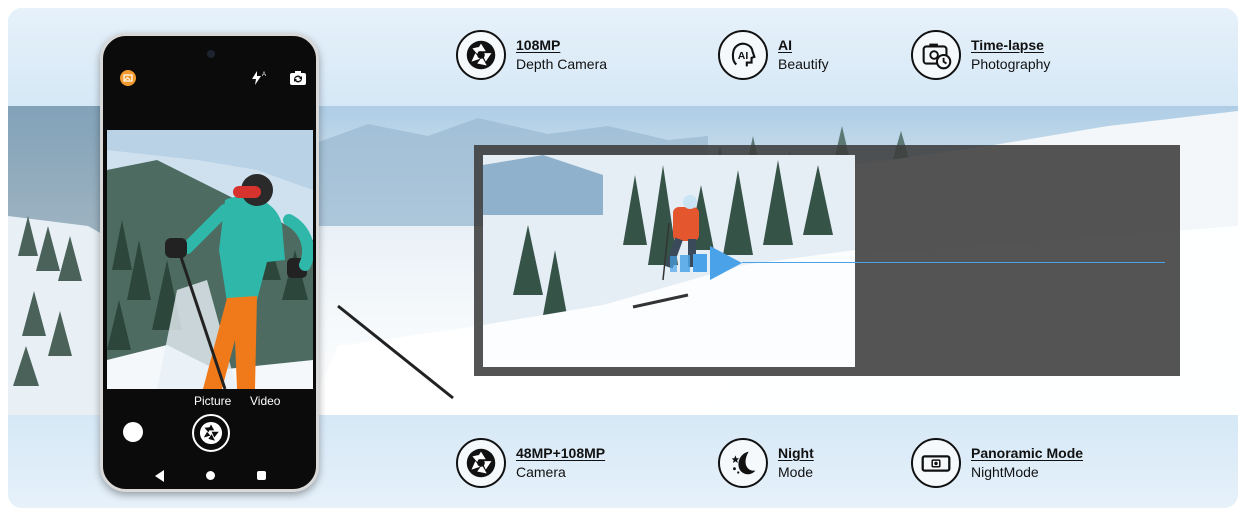  What do you see at coordinates (1007, 45) in the screenshot?
I see `feature-title: Time-lapse` at bounding box center [1007, 45].